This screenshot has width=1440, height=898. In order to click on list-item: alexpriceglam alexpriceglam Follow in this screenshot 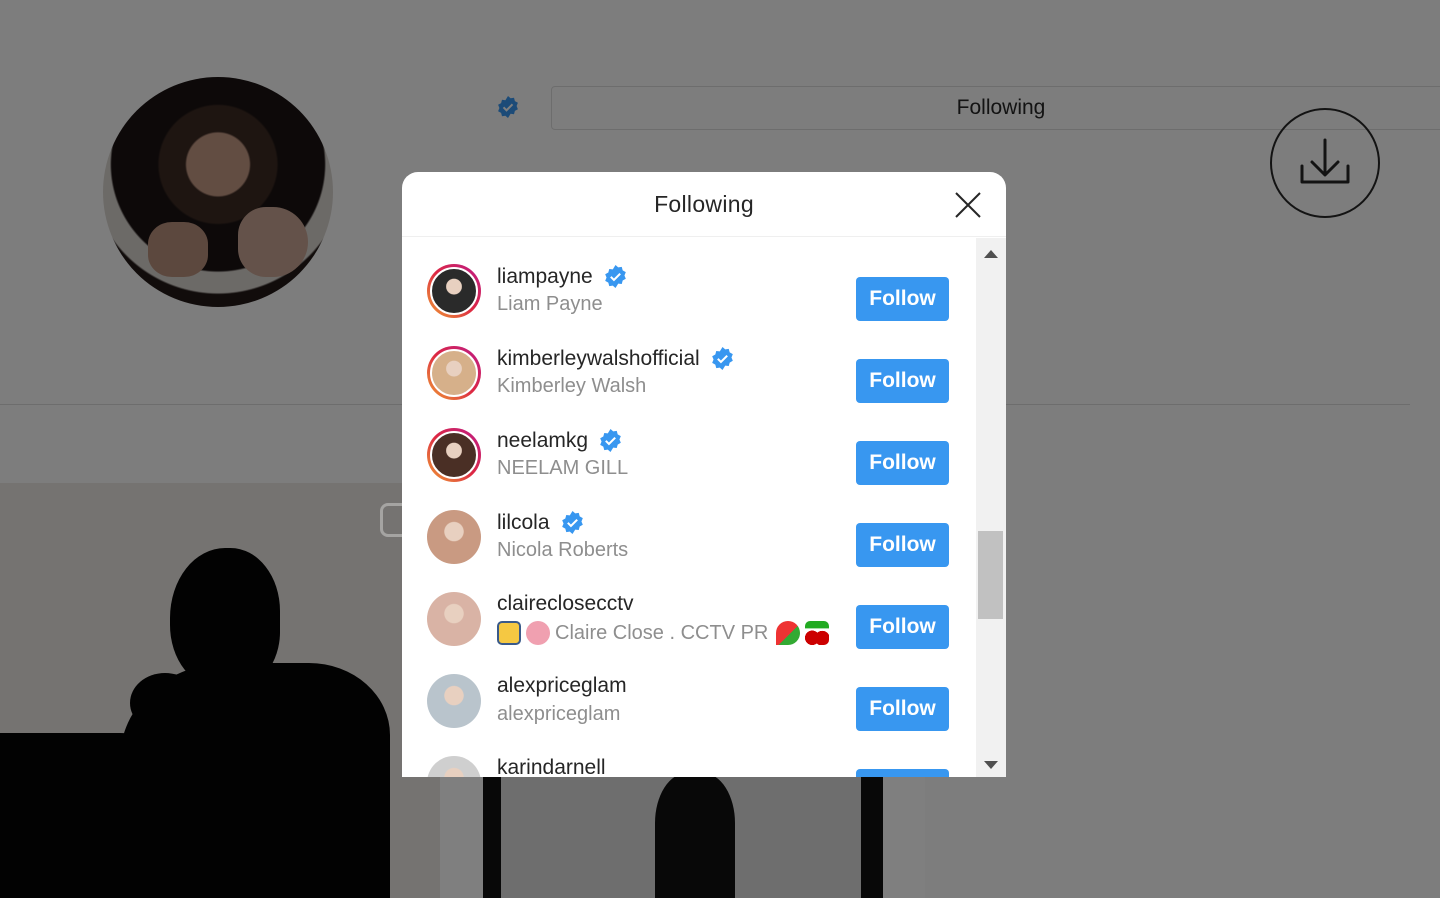, I will do `click(689, 699)`.